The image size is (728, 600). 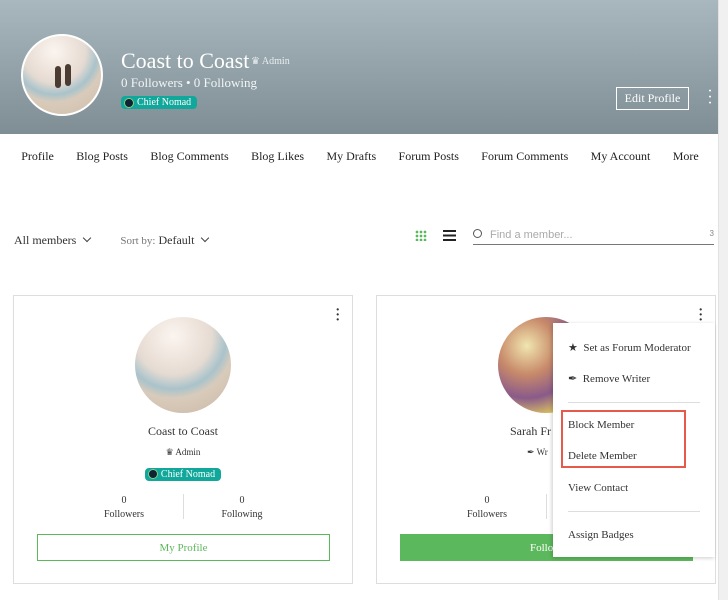 What do you see at coordinates (629, 347) in the screenshot?
I see `menu-item-set-forum-moderator: ★ Set as Forum Moderator` at bounding box center [629, 347].